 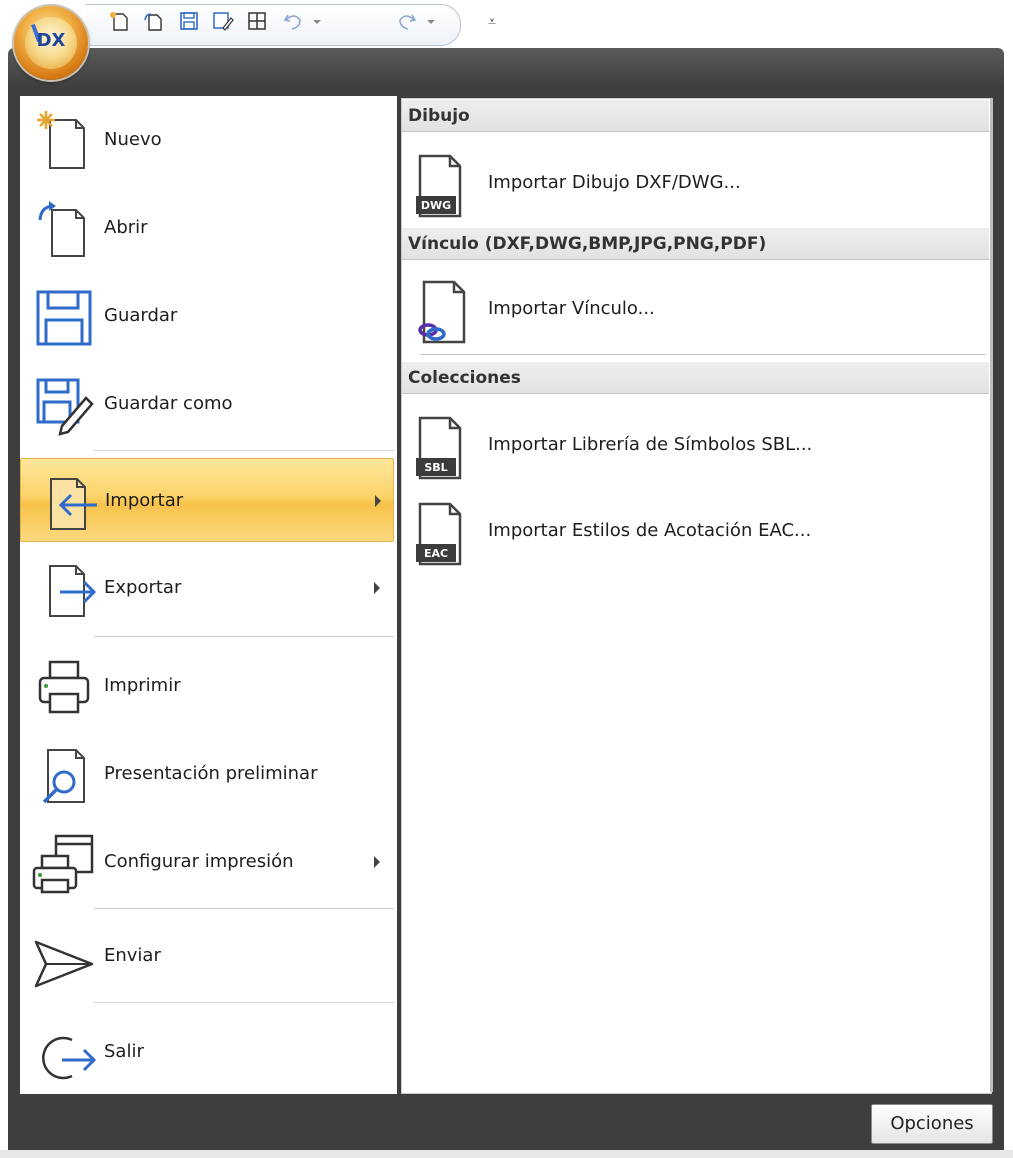 I want to click on redo-dropdown-icon, so click(x=431, y=21).